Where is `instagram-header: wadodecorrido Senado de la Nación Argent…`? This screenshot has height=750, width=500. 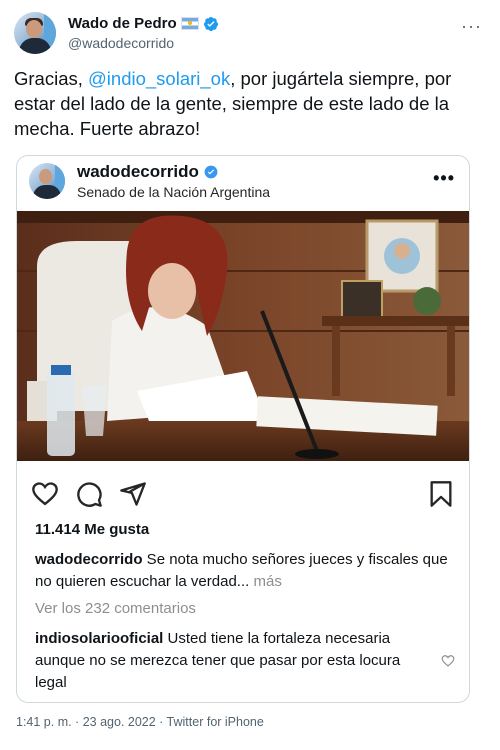
instagram-header: wadodecorrido Senado de la Nación Argent… is located at coordinates (243, 183).